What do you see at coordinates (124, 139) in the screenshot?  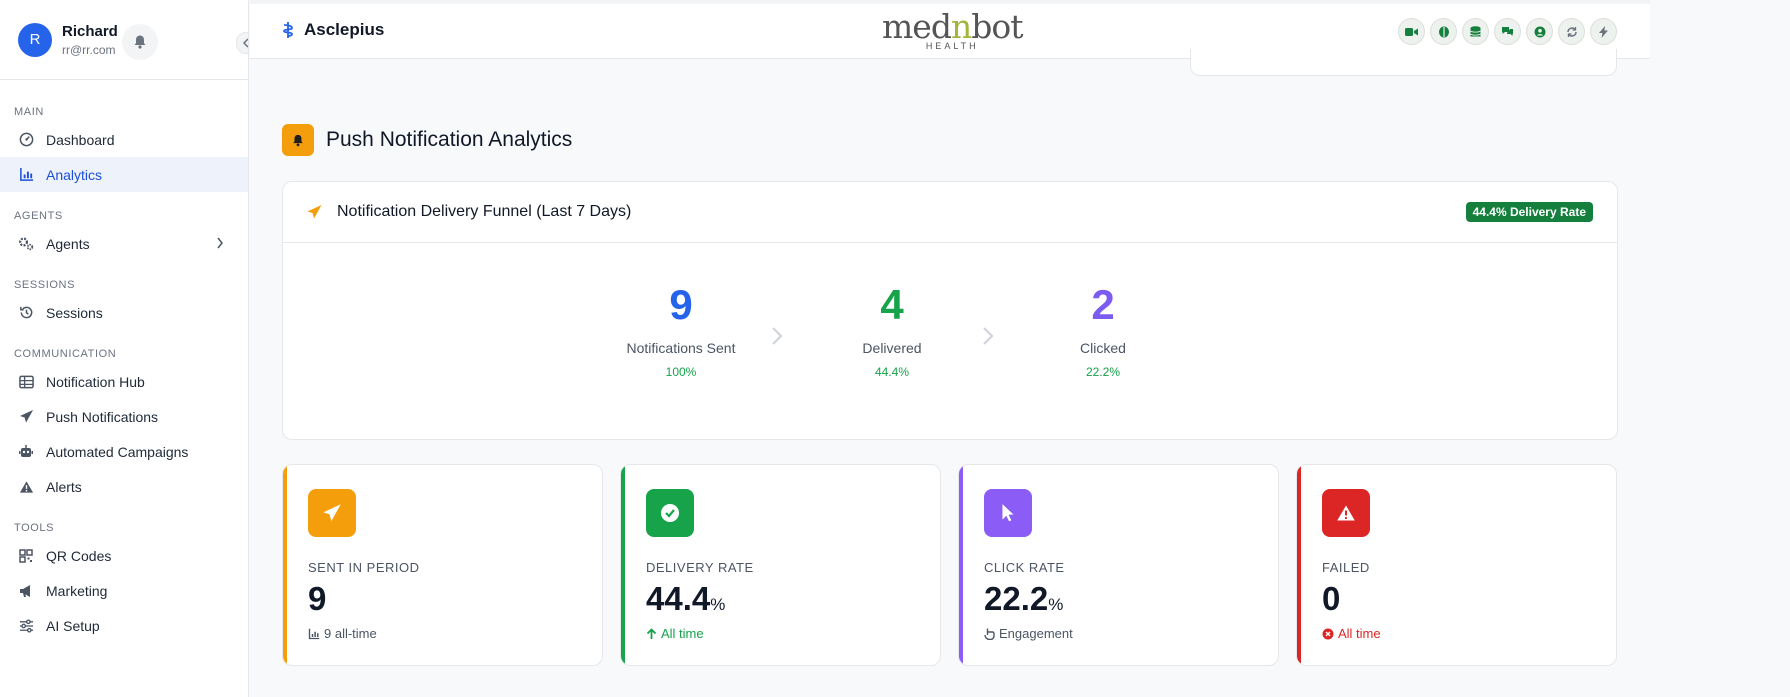 I see `sidebar-item-dashboard: Dashboard` at bounding box center [124, 139].